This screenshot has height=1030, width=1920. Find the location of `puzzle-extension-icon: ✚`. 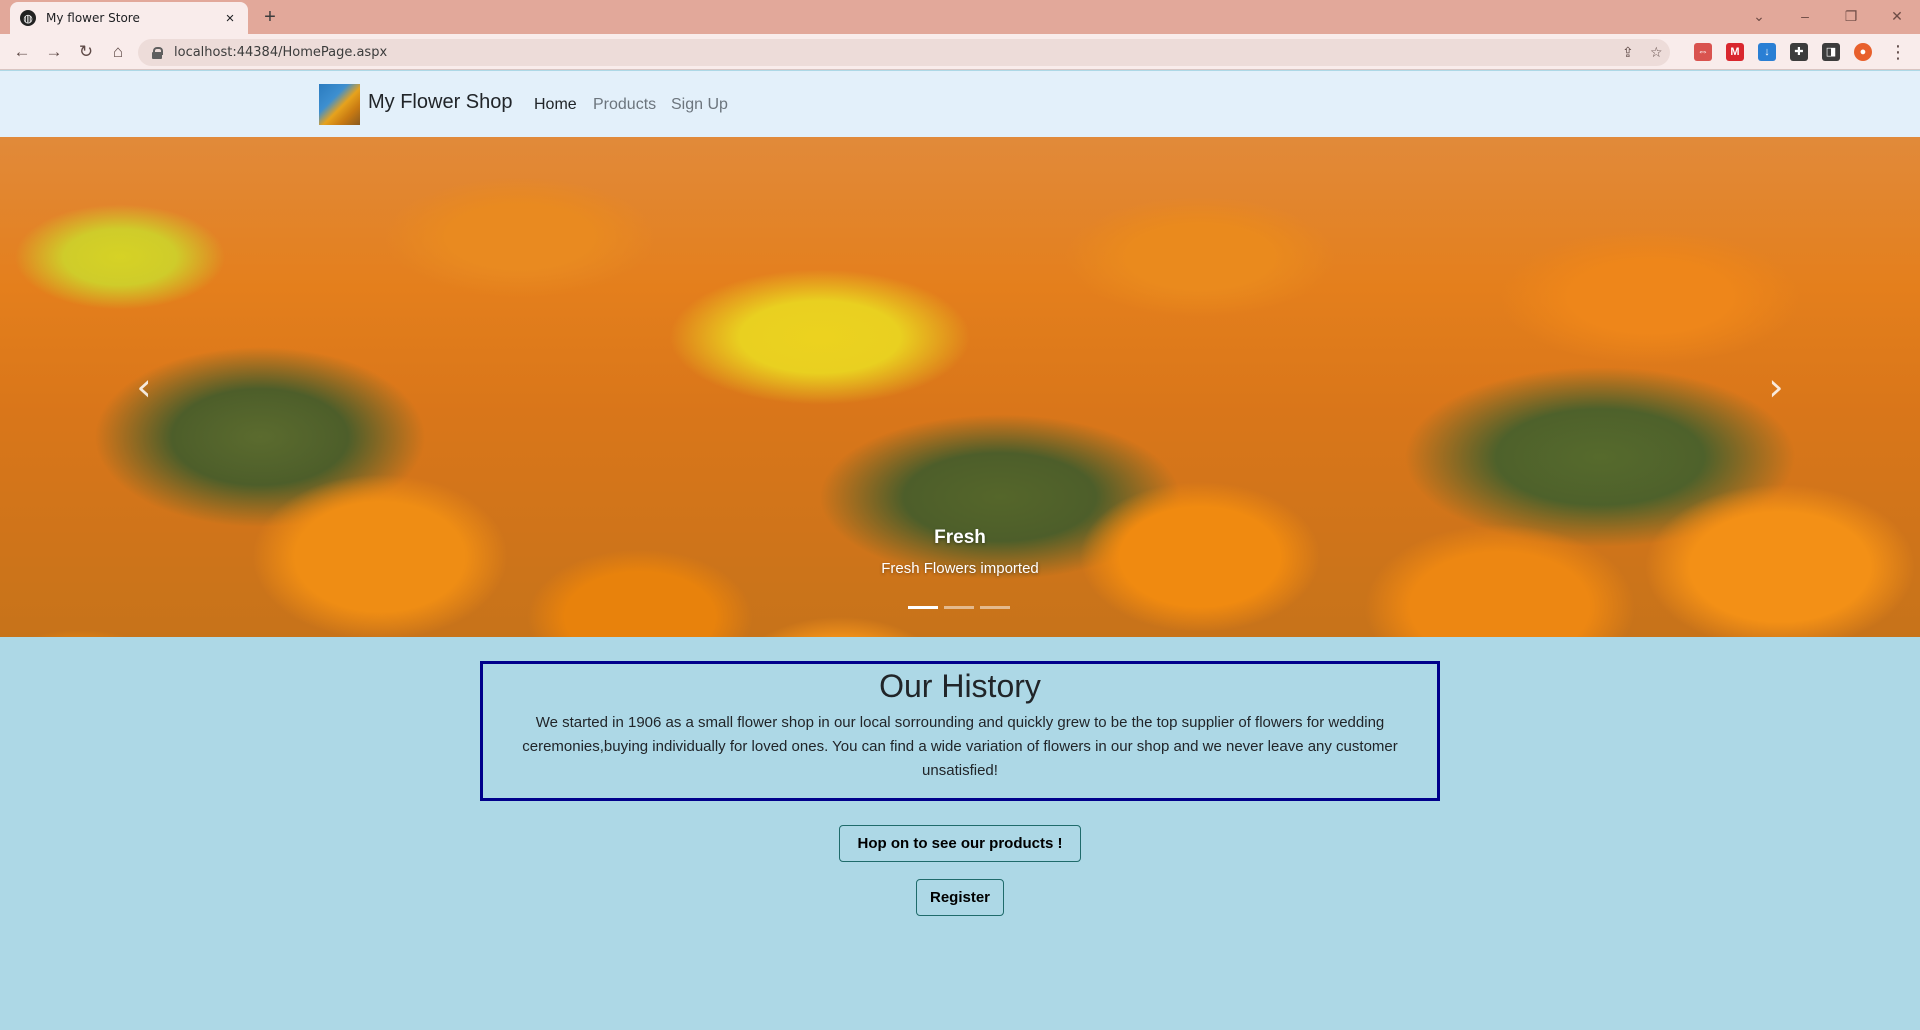

puzzle-extension-icon: ✚ is located at coordinates (1799, 52).